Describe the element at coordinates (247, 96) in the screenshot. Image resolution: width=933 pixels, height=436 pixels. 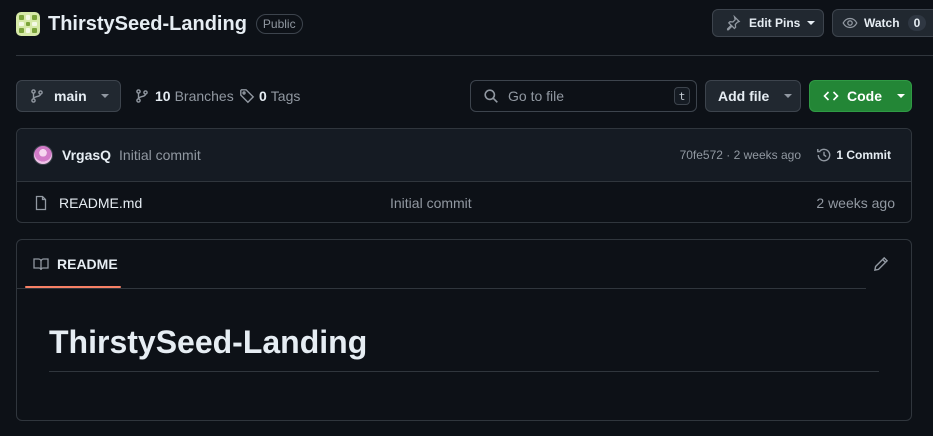
I see `tag-icon` at that location.